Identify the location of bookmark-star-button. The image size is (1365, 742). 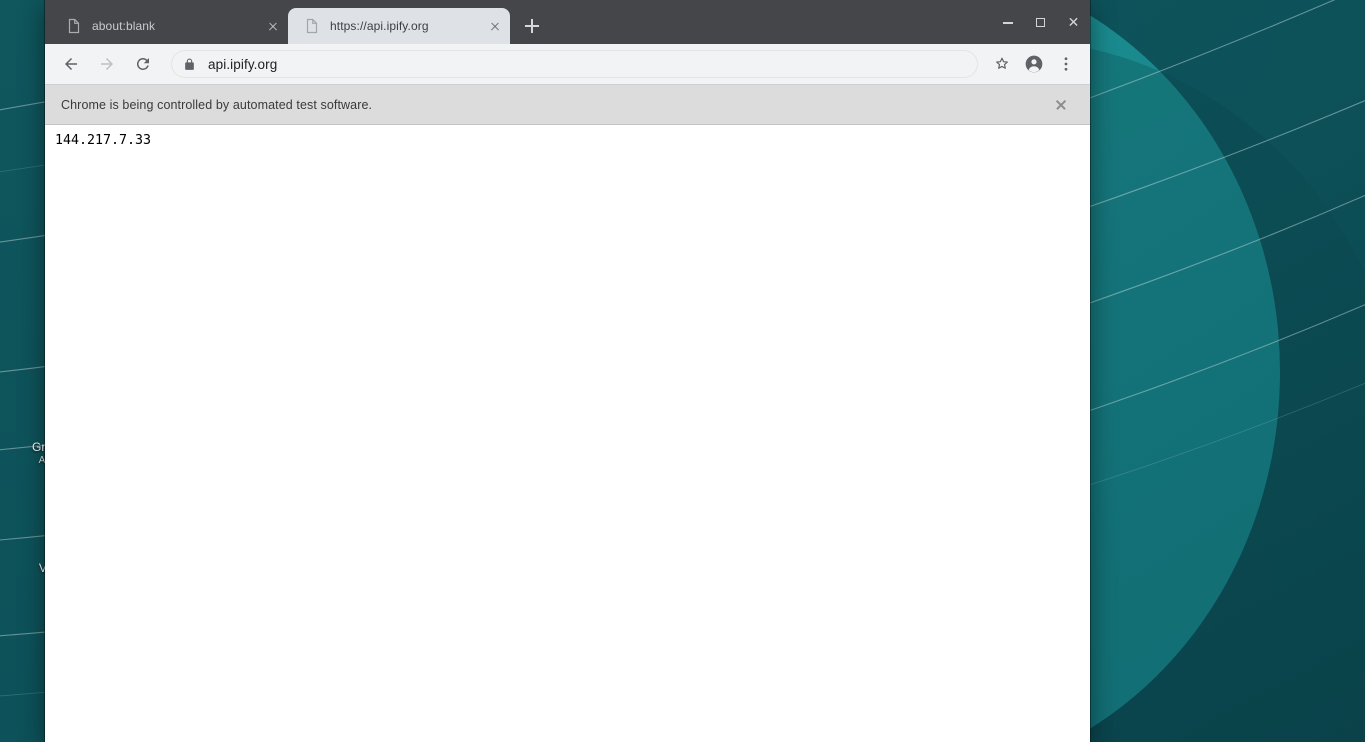
(1002, 64).